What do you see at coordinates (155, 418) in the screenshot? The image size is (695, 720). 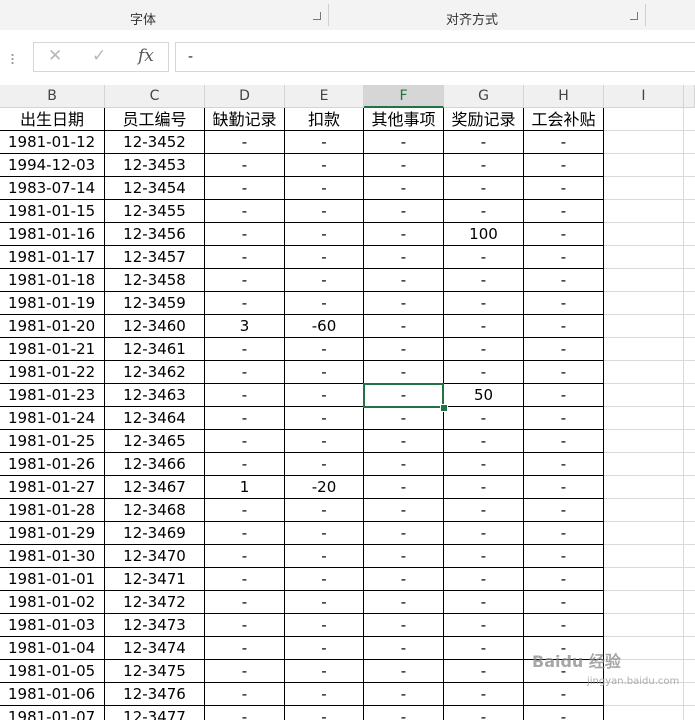 I see `table-cell: 12-3464` at bounding box center [155, 418].